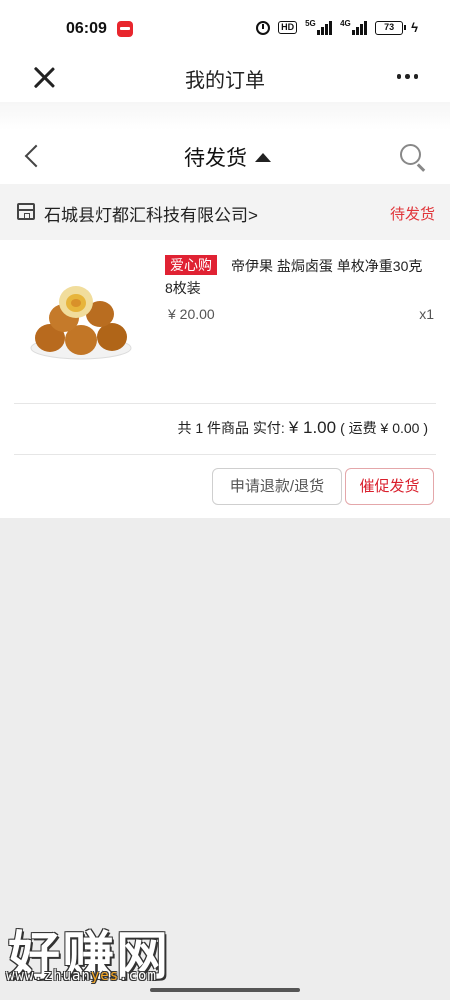 This screenshot has height=1000, width=450. Describe the element at coordinates (319, 26) in the screenshot. I see `signal-5g-icon: 5G` at that location.